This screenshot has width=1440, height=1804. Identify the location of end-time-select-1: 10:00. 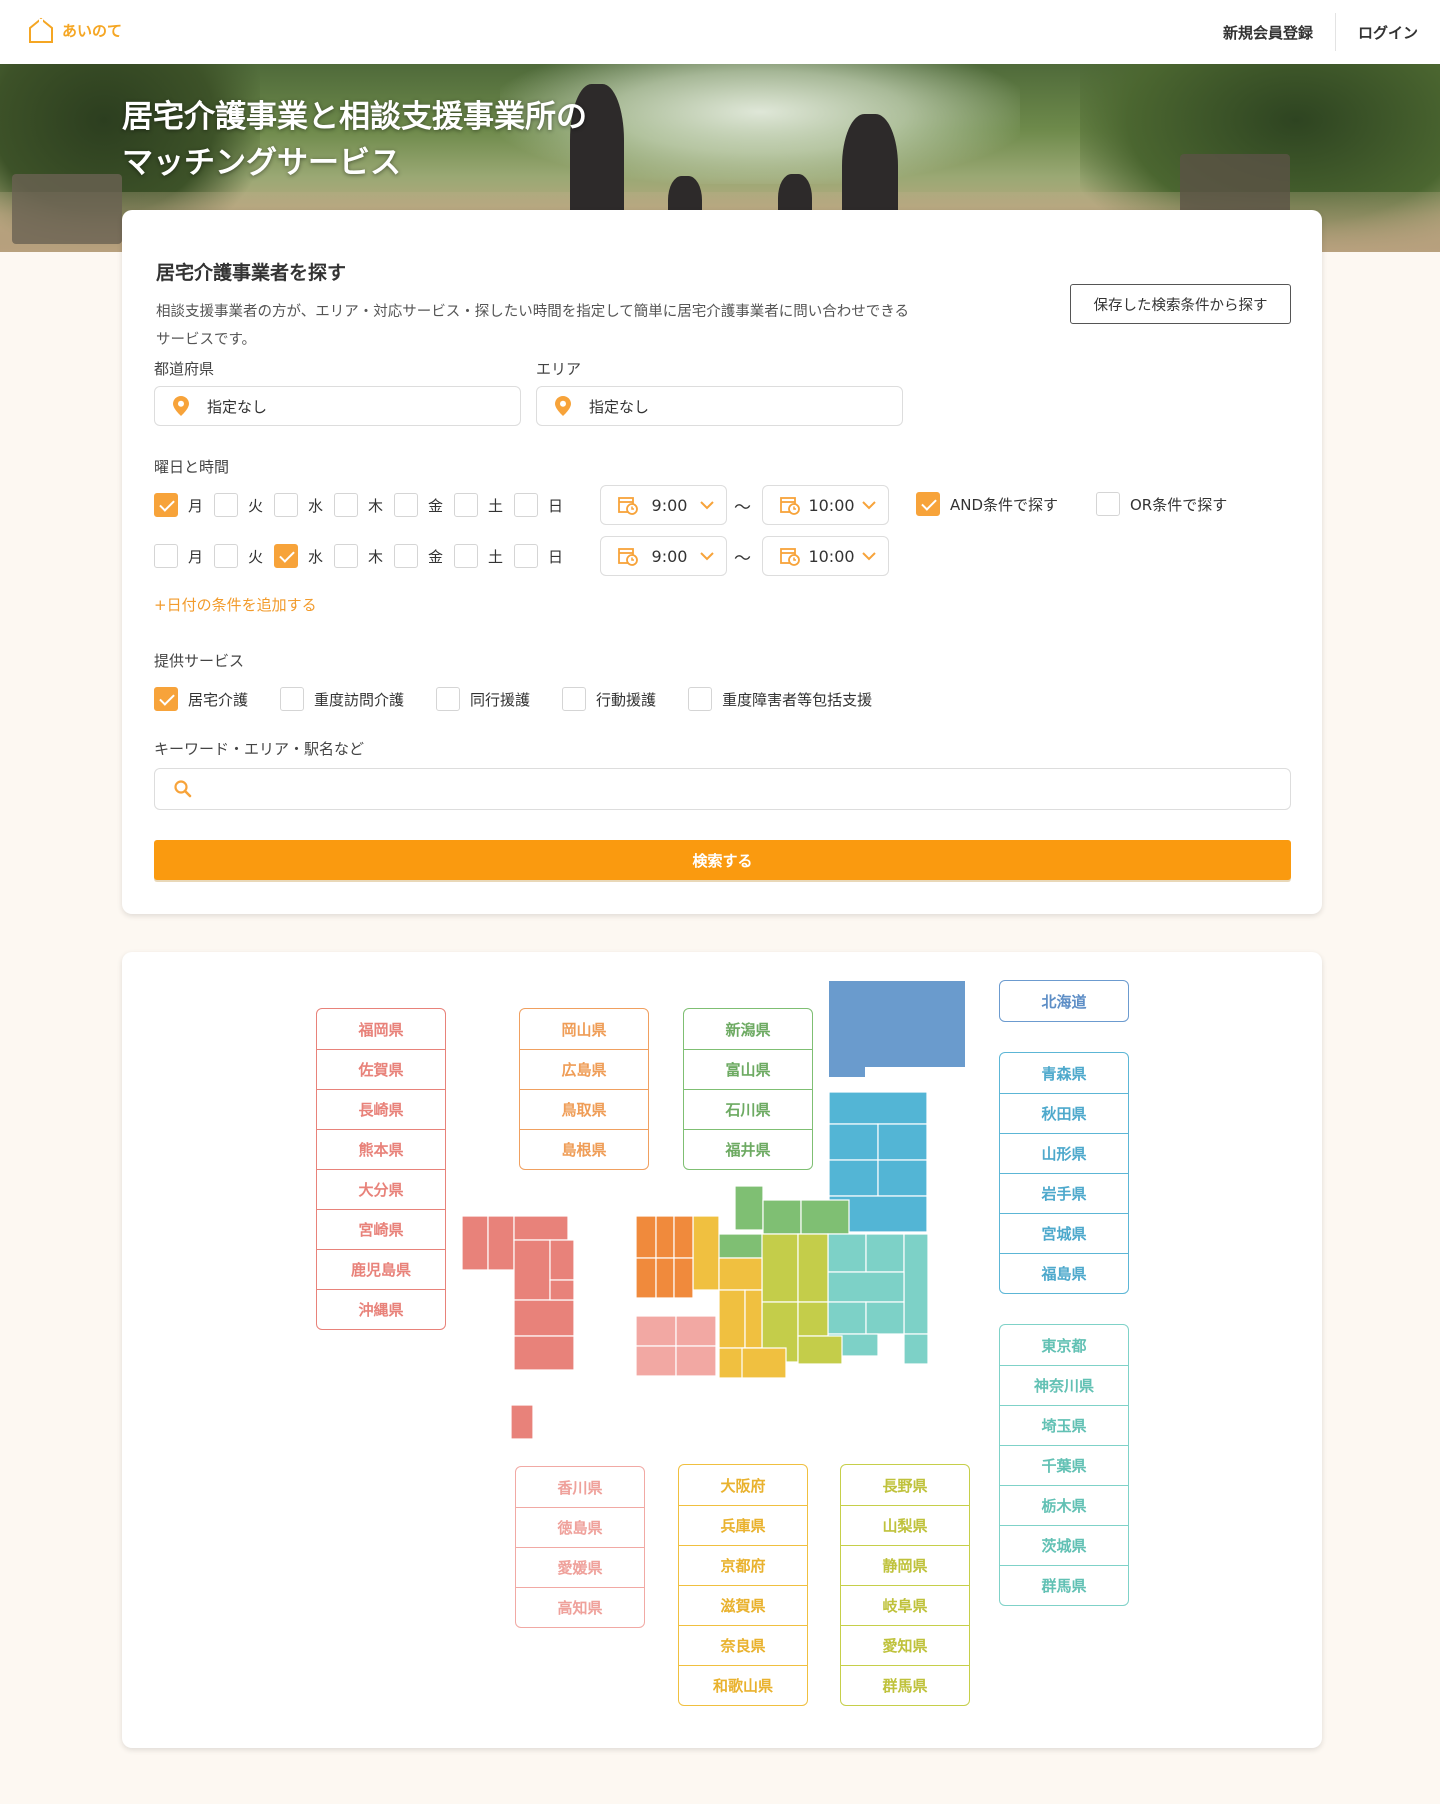
(825, 505).